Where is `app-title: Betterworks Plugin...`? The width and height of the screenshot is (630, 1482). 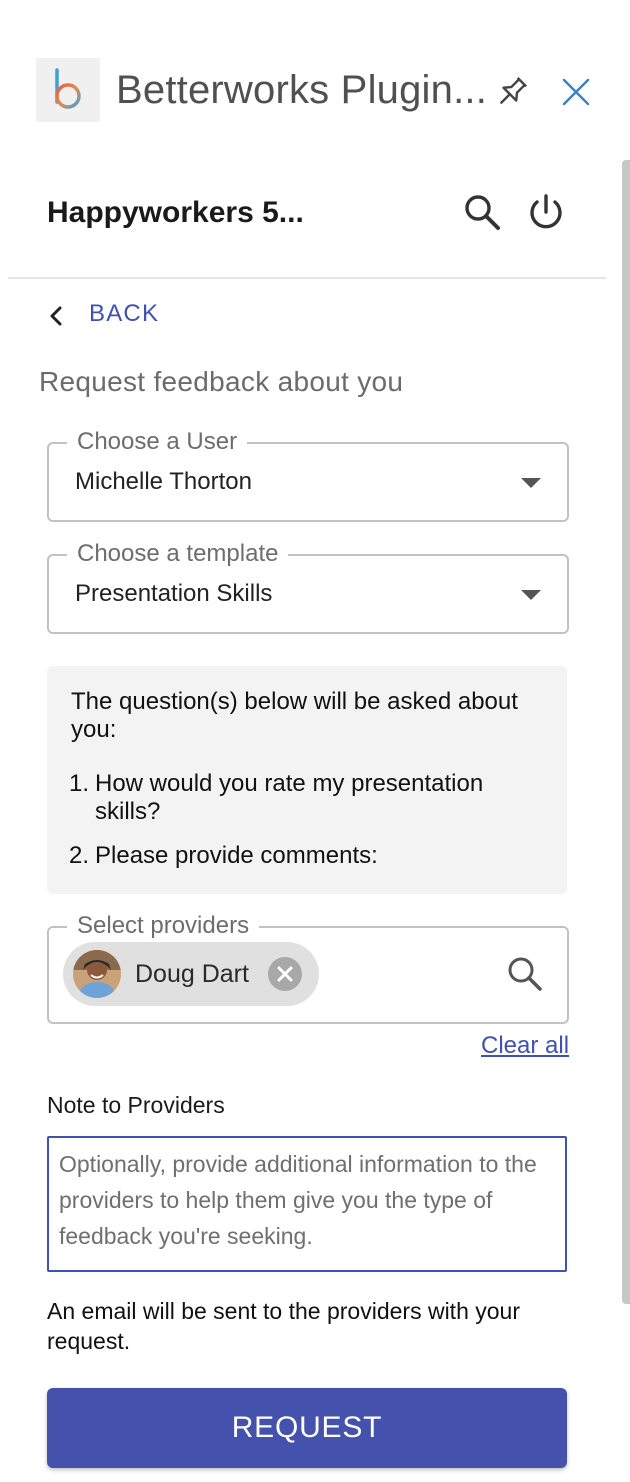 app-title: Betterworks Plugin... is located at coordinates (302, 90).